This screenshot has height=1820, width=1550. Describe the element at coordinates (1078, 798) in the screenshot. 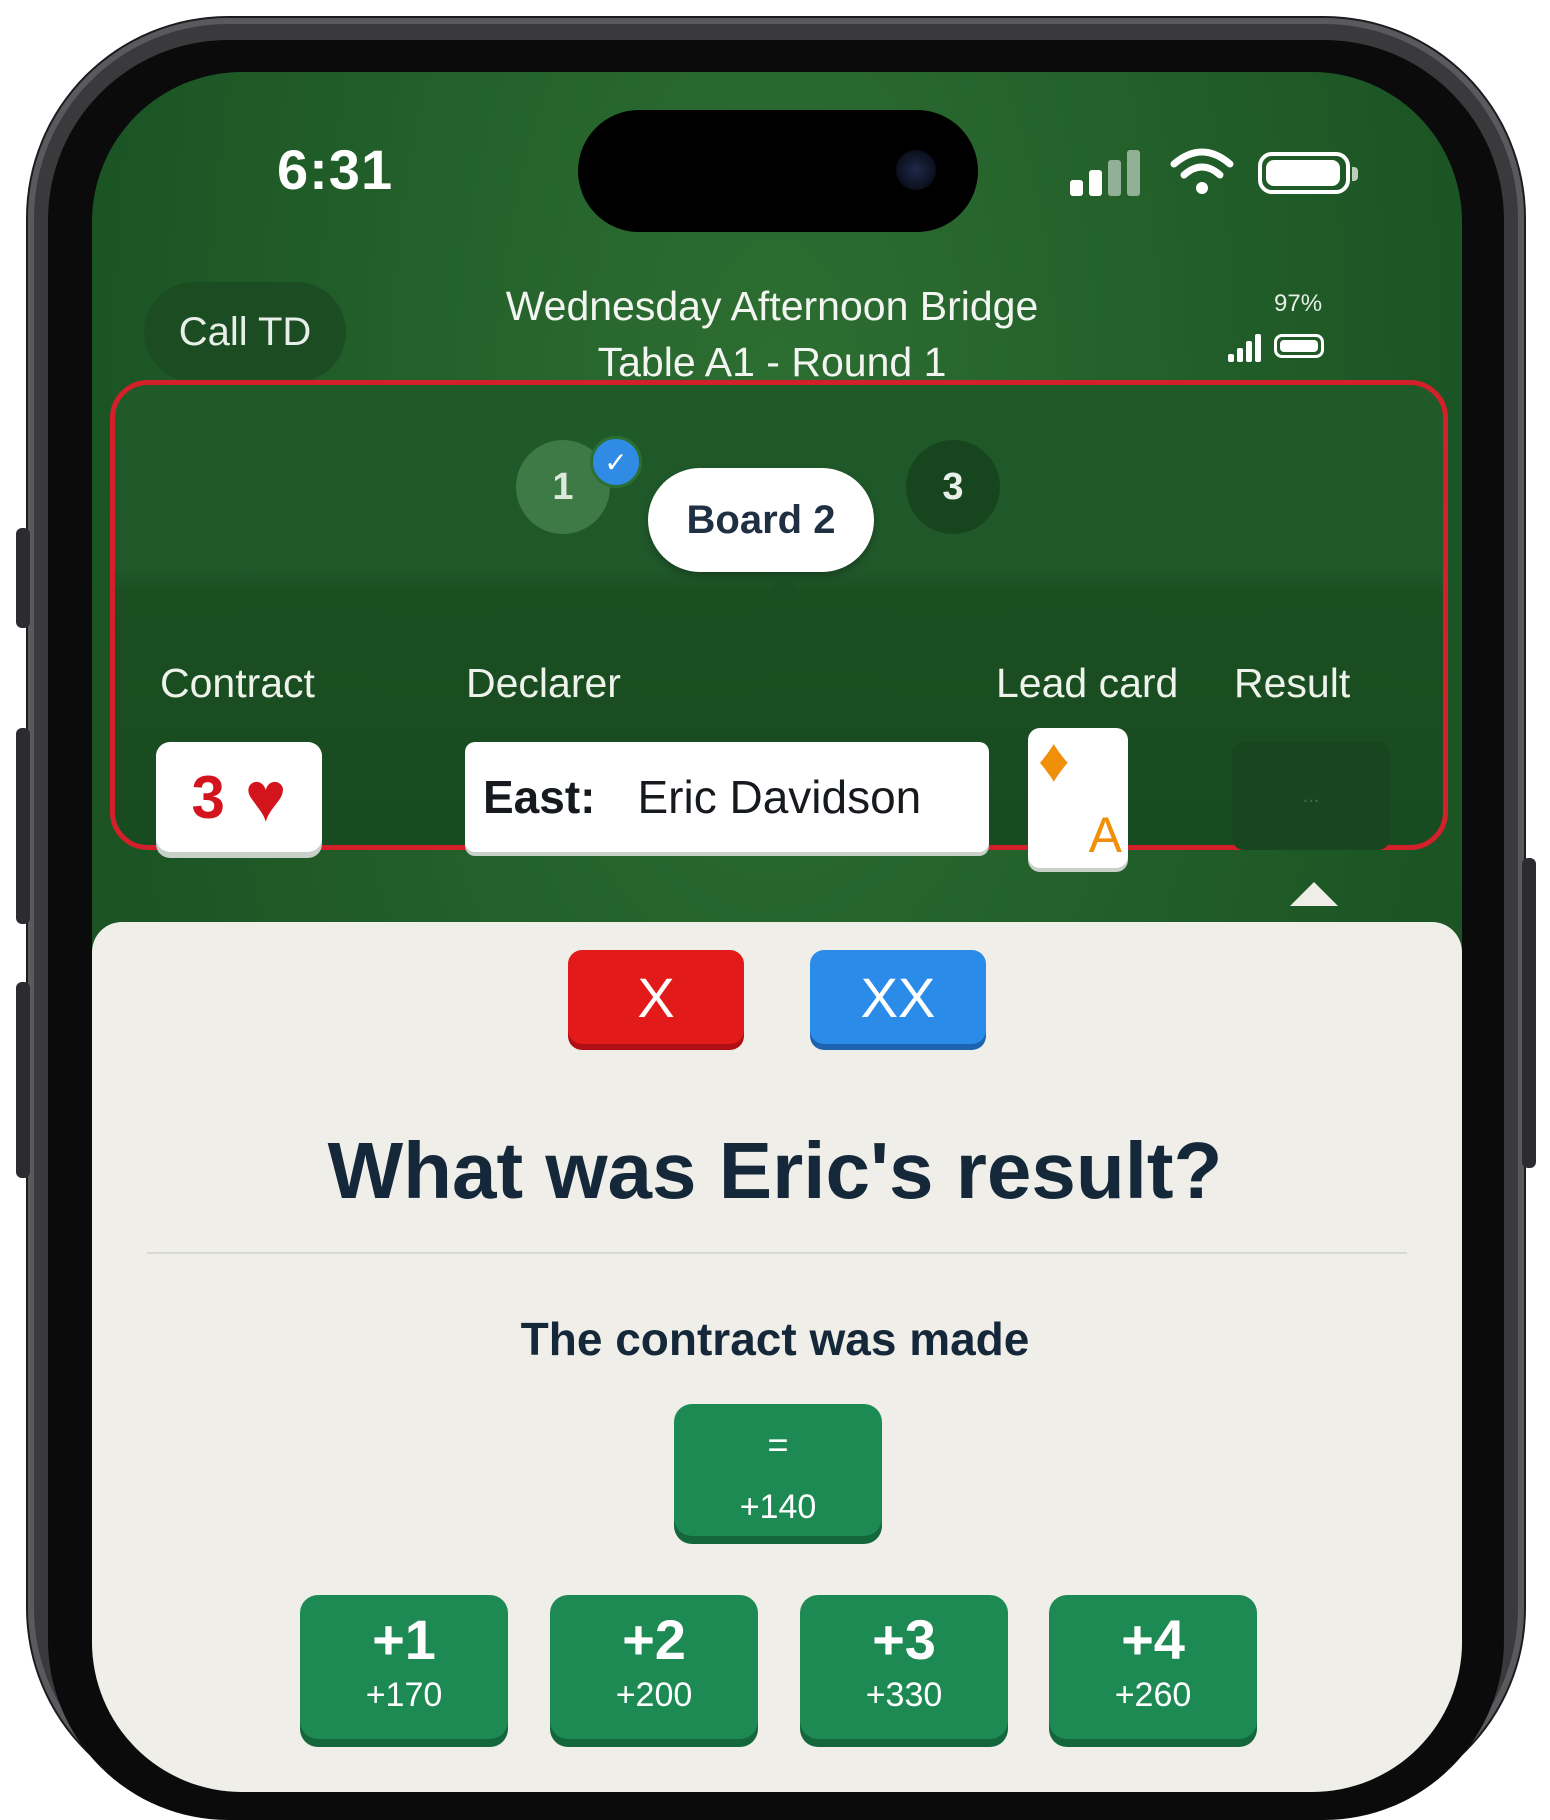

I see `lead-card: ♦ A` at that location.